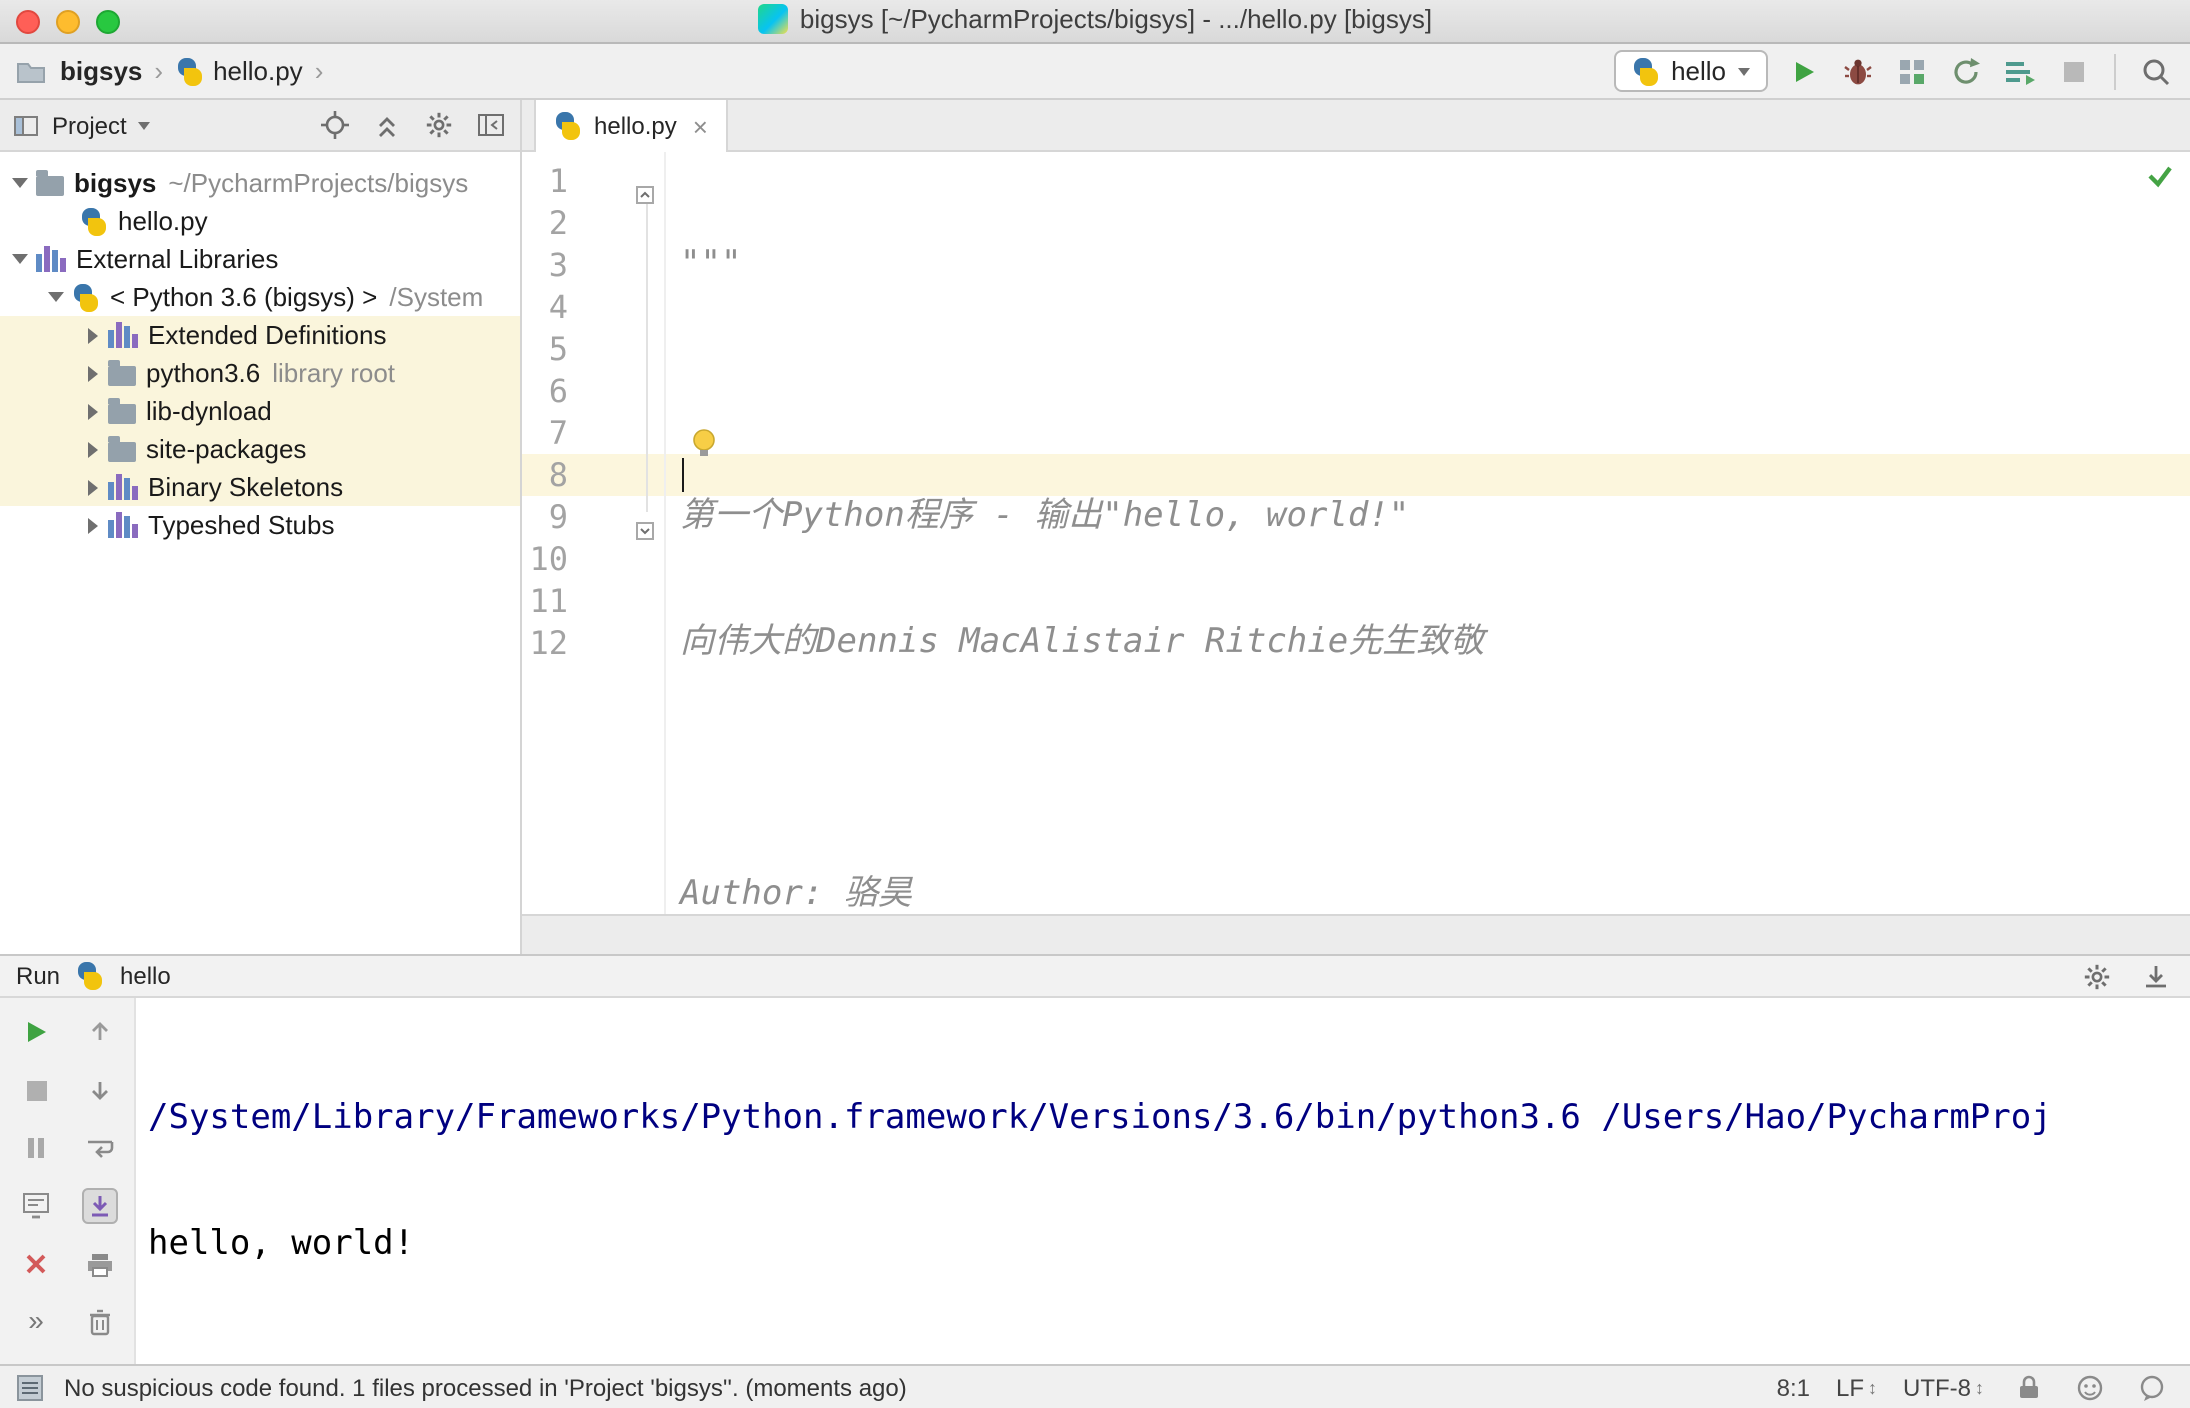 This screenshot has width=2190, height=1408. What do you see at coordinates (260, 373) in the screenshot?
I see `tree-item-python36-root: python3.6 library root` at bounding box center [260, 373].